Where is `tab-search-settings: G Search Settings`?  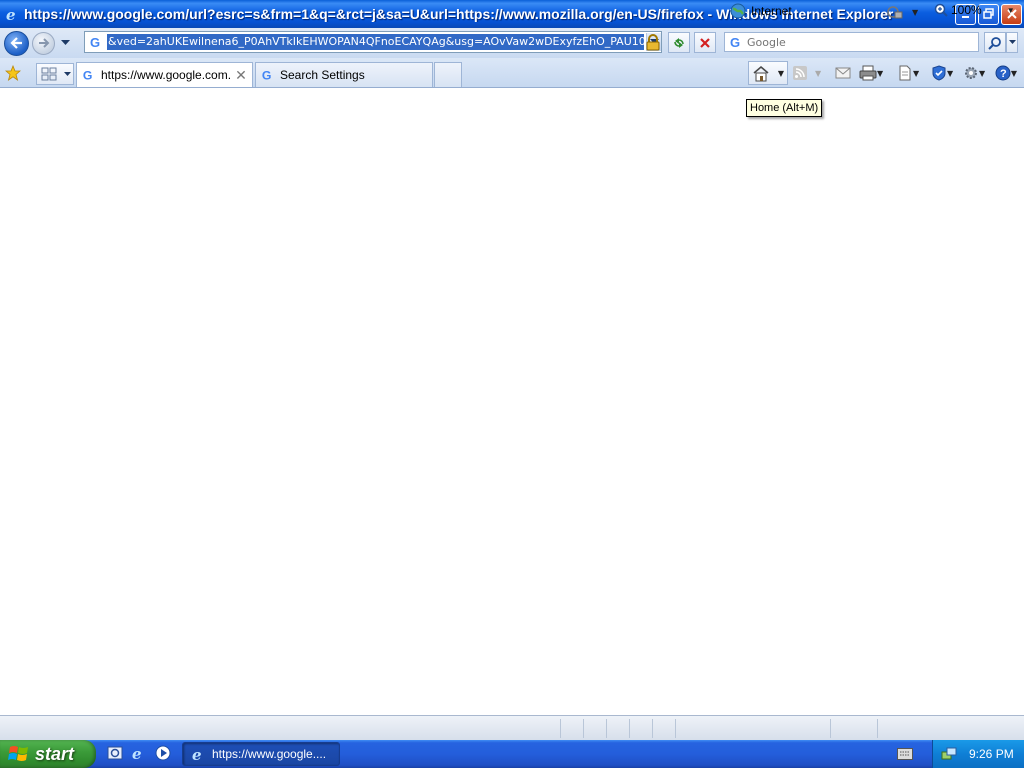
tab-search-settings: G Search Settings is located at coordinates (344, 74).